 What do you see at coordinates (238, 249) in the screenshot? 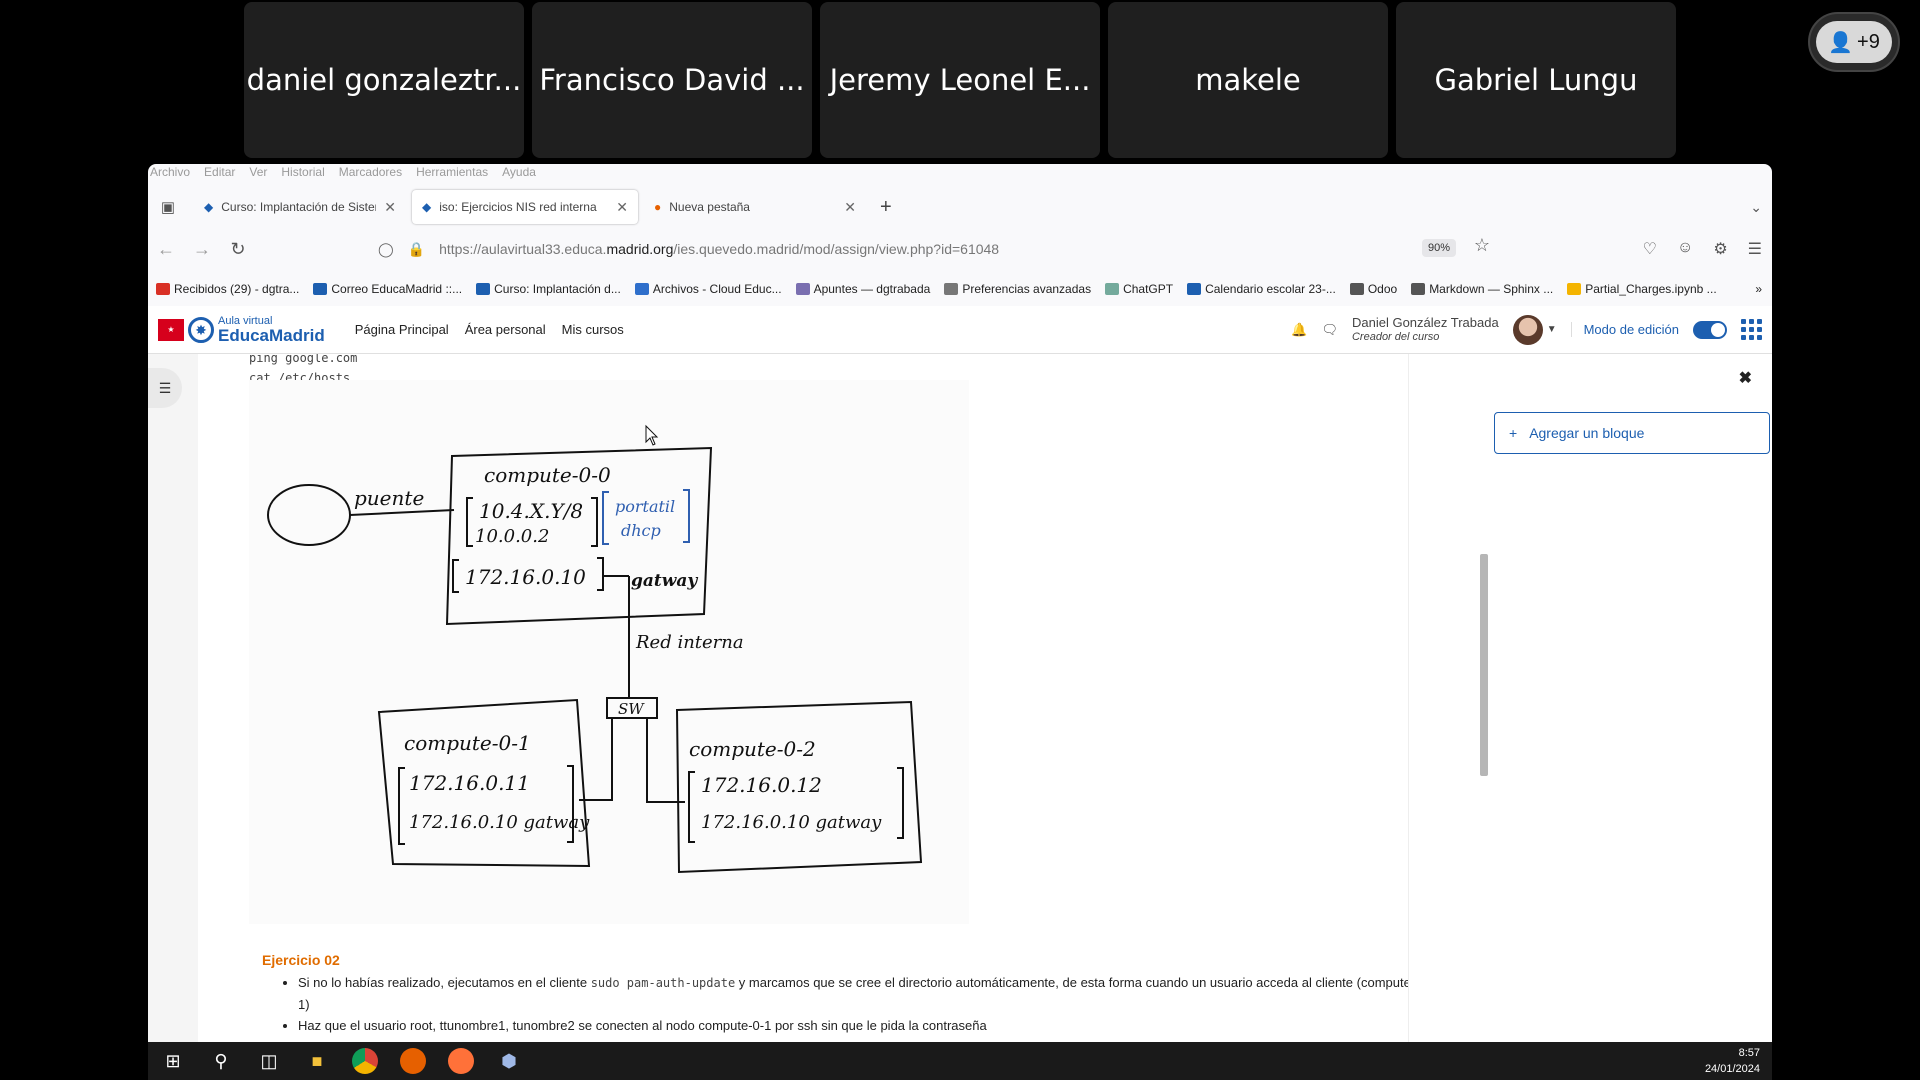
I see `reload-icon: ↻` at bounding box center [238, 249].